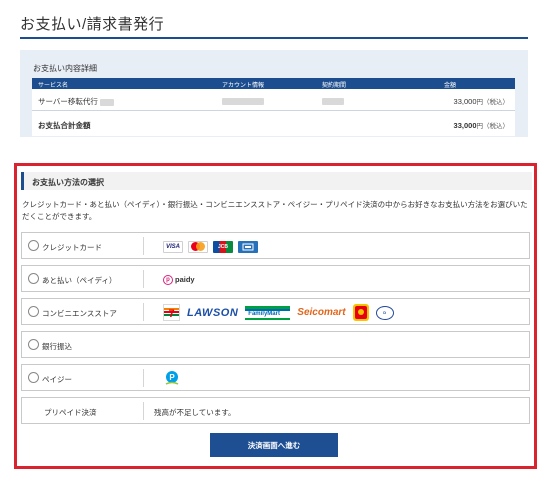 Image resolution: width=550 pixels, height=480 pixels. I want to click on jcb-logo: JCB, so click(223, 246).